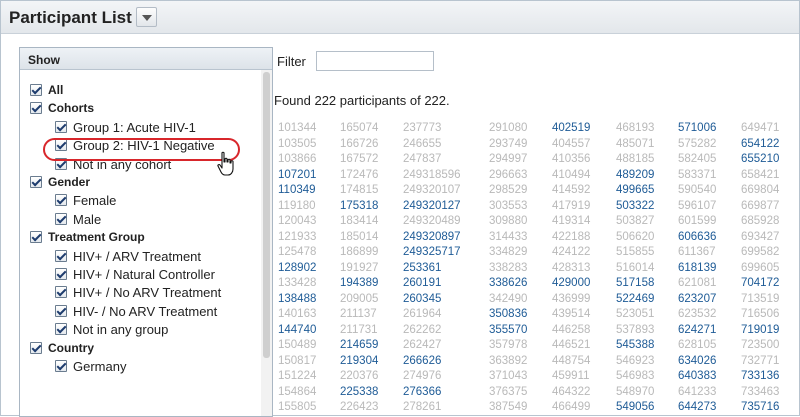 This screenshot has height=417, width=800. What do you see at coordinates (571, 221) in the screenshot?
I see `participant-id-link: 419314` at bounding box center [571, 221].